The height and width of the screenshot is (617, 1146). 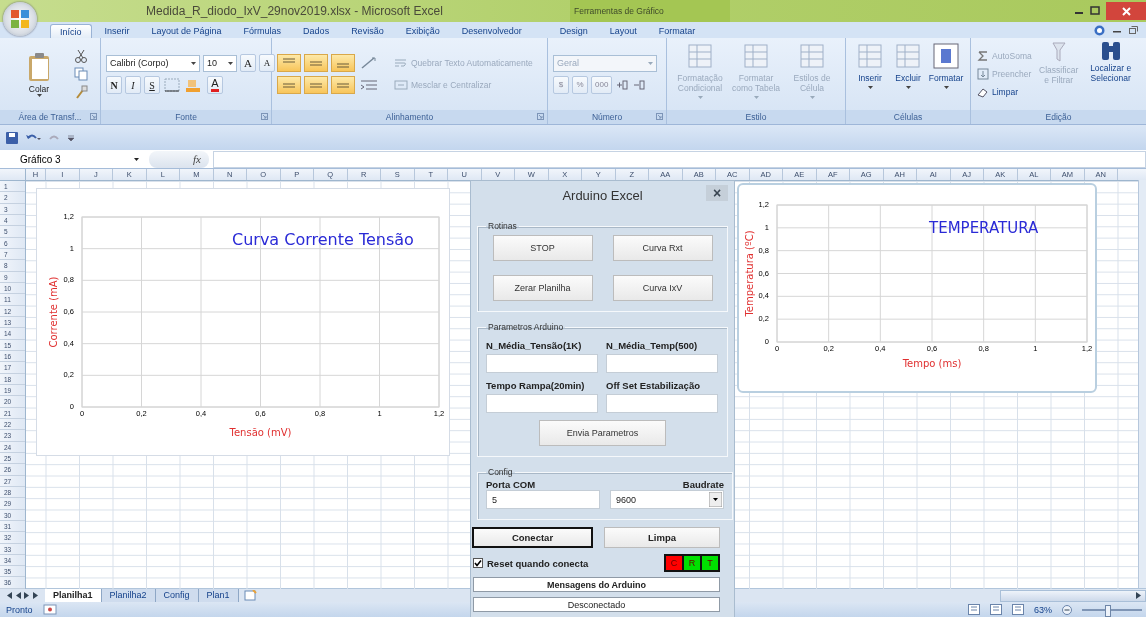 I want to click on dialog-button: Zerar Planilha, so click(x=542, y=288).